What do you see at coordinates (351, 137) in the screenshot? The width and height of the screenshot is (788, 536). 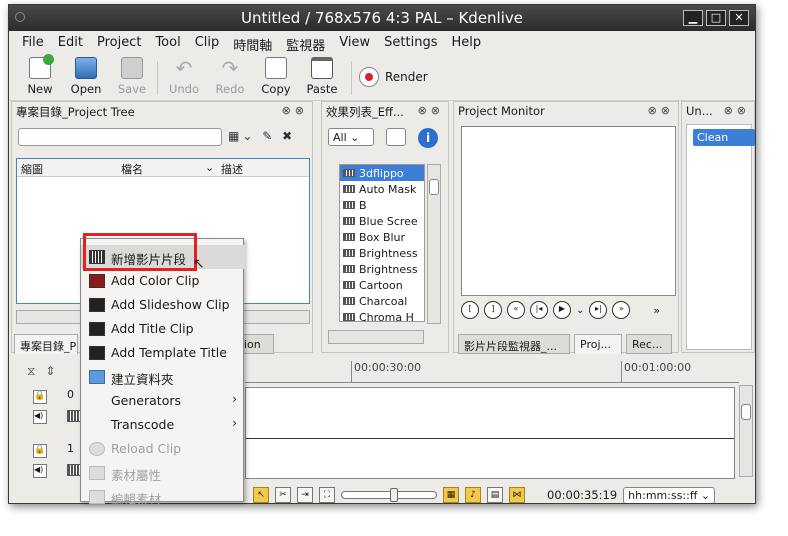 I see `effect-filter-select: All ⌄` at bounding box center [351, 137].